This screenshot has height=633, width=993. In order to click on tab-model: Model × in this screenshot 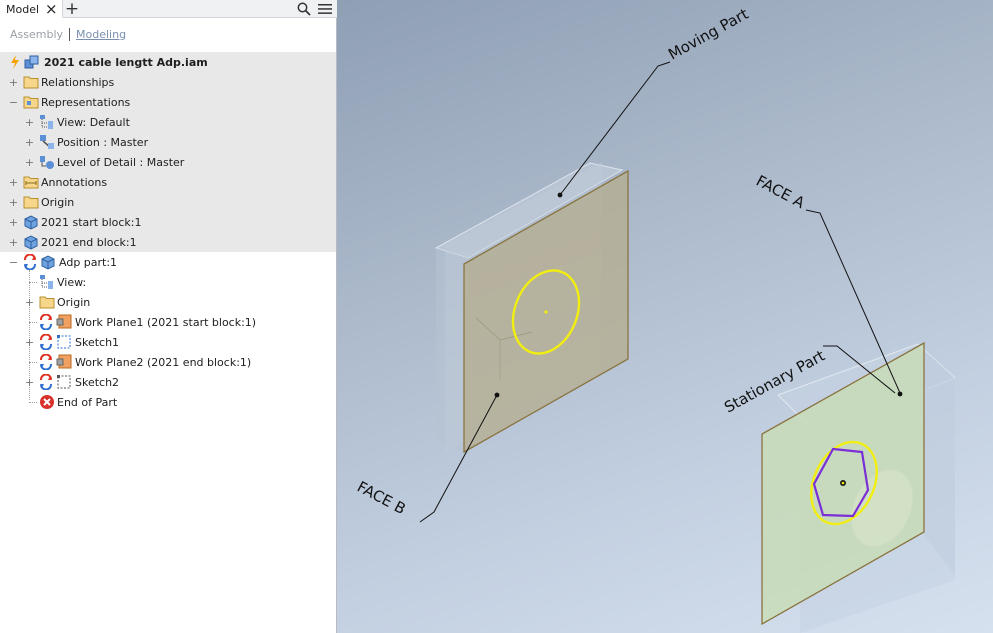, I will do `click(31, 9)`.